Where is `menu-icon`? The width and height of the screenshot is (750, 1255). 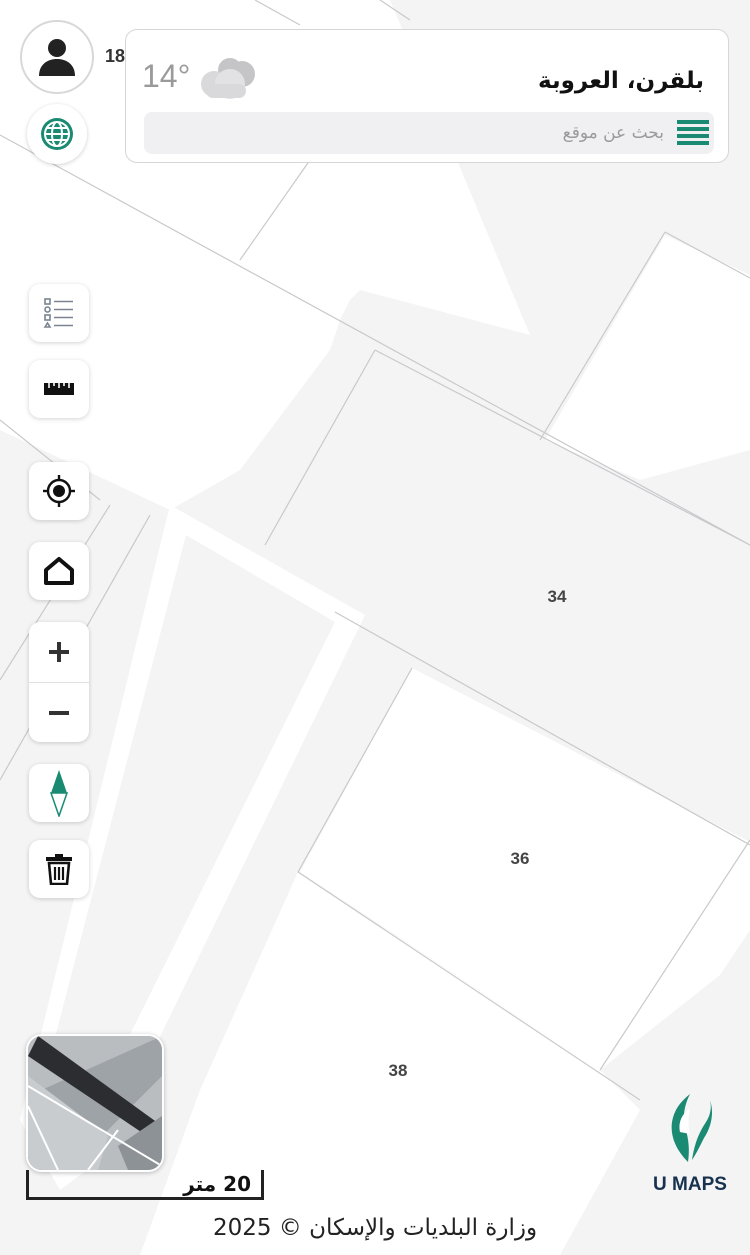
menu-icon is located at coordinates (693, 132).